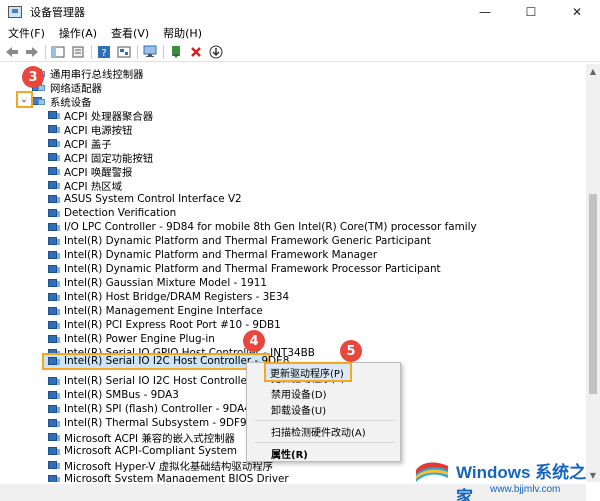 The image size is (600, 501). Describe the element at coordinates (78, 33) in the screenshot. I see `menu-action: 操作(A)` at that location.